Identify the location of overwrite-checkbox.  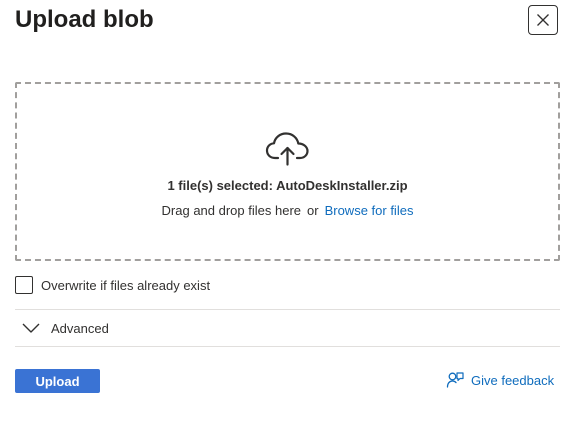
(24, 285).